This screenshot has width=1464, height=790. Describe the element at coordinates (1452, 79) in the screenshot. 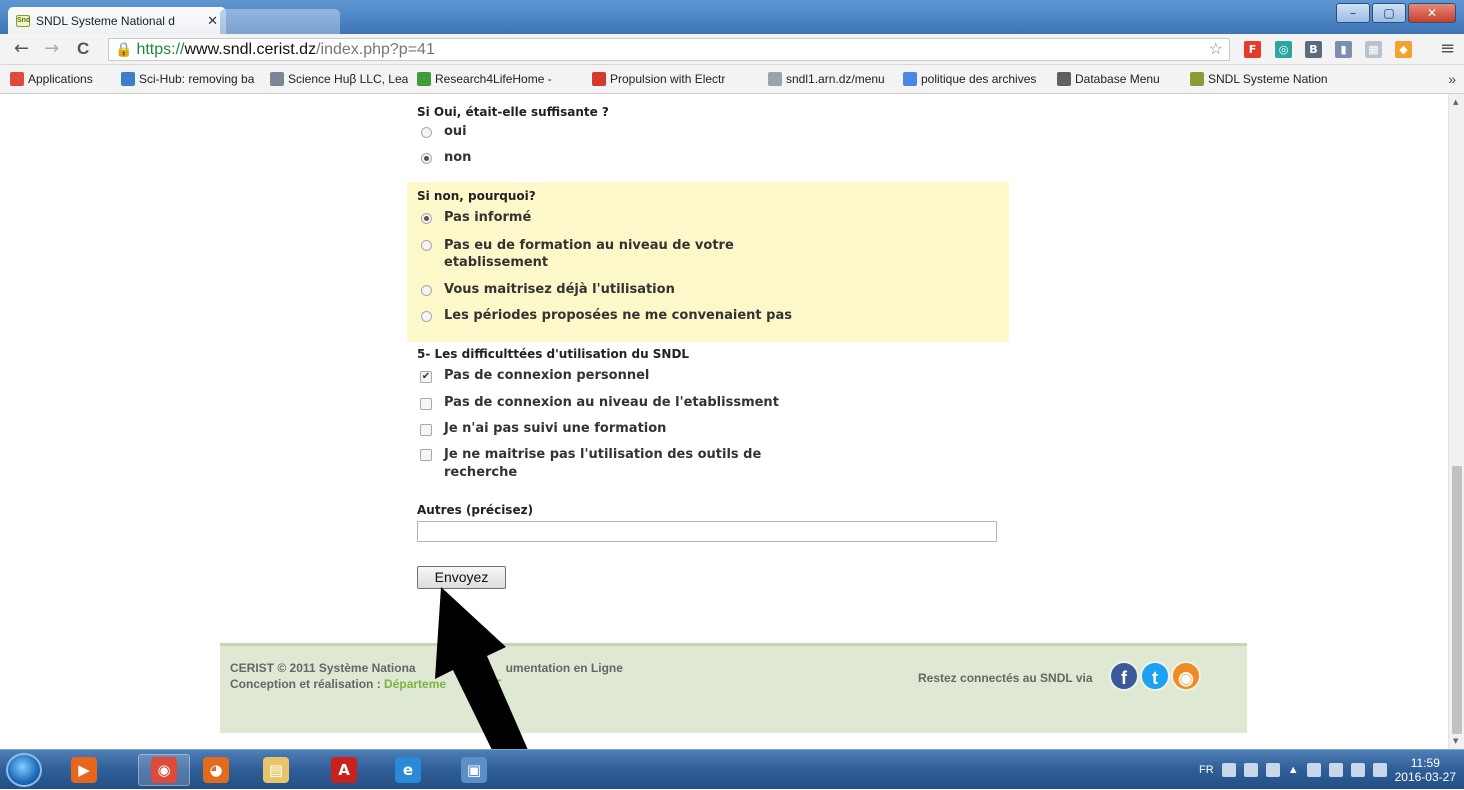

I see `bookmarks-overflow-icon: »` at that location.